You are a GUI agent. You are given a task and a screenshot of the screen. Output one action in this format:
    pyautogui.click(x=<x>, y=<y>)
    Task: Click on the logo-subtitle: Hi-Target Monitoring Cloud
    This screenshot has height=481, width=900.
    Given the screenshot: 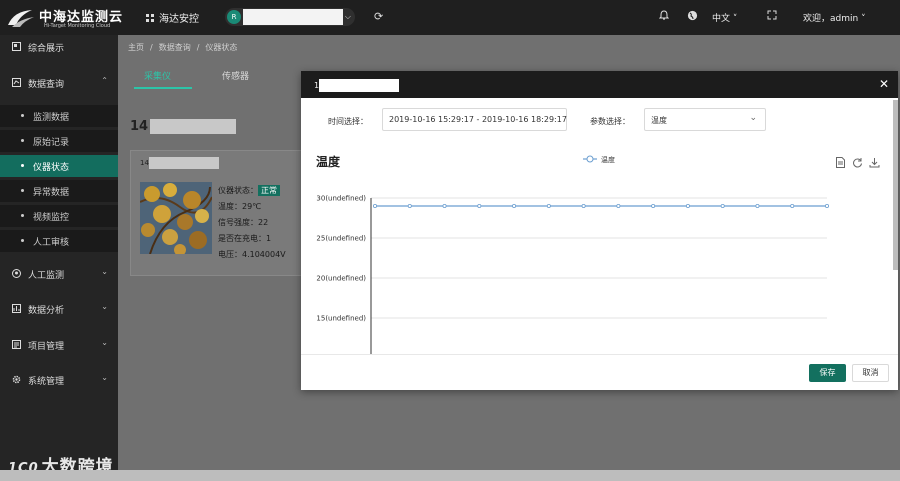 What is the action you would take?
    pyautogui.click(x=77, y=26)
    